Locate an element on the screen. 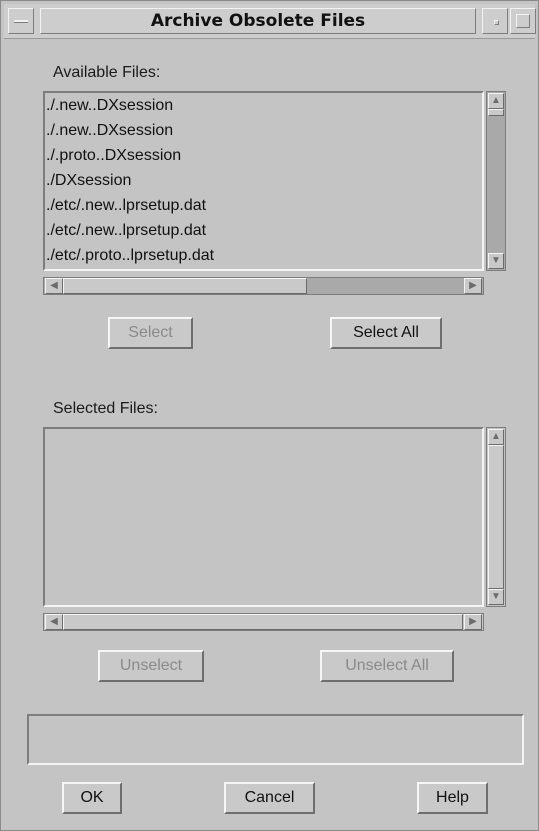  selected-files-label: Selected Files: is located at coordinates (105, 408).